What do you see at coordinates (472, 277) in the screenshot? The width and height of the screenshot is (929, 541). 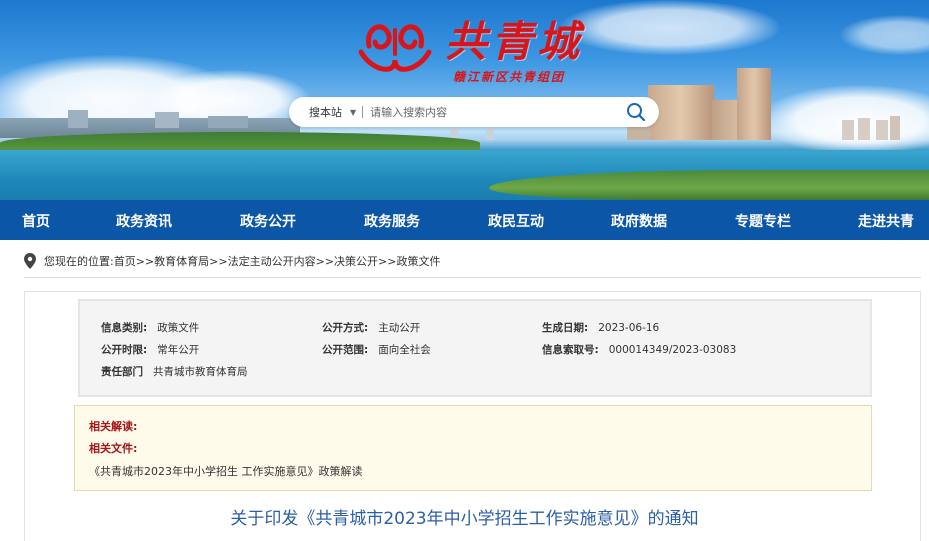 I see `breadcrumb-divider` at bounding box center [472, 277].